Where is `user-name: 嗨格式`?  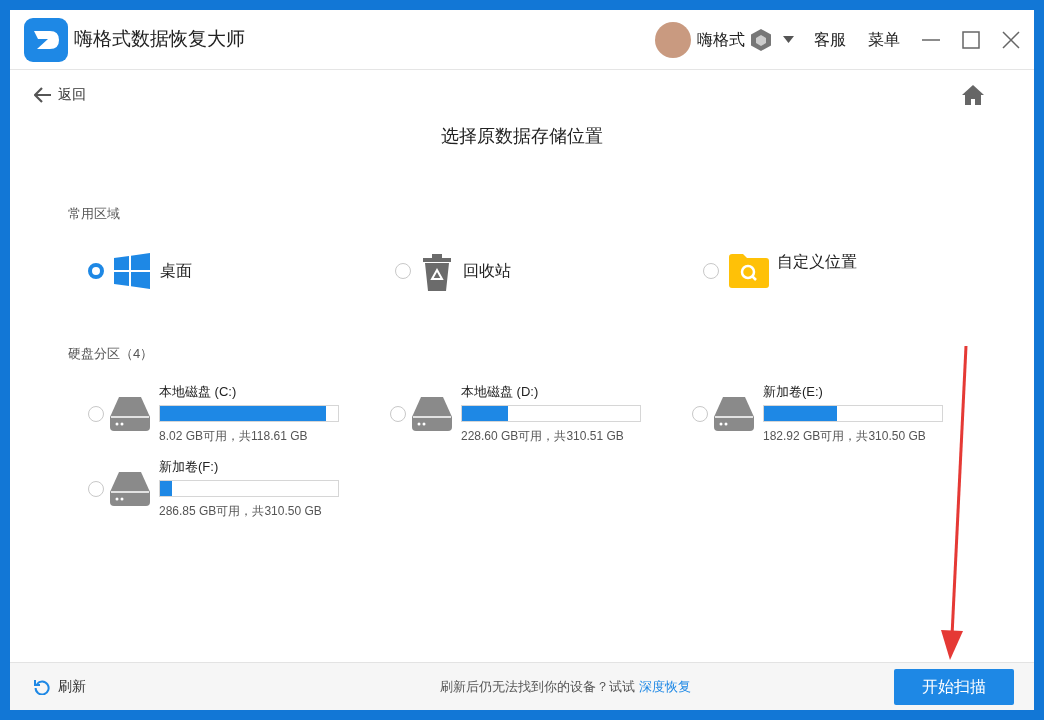 user-name: 嗨格式 is located at coordinates (721, 39).